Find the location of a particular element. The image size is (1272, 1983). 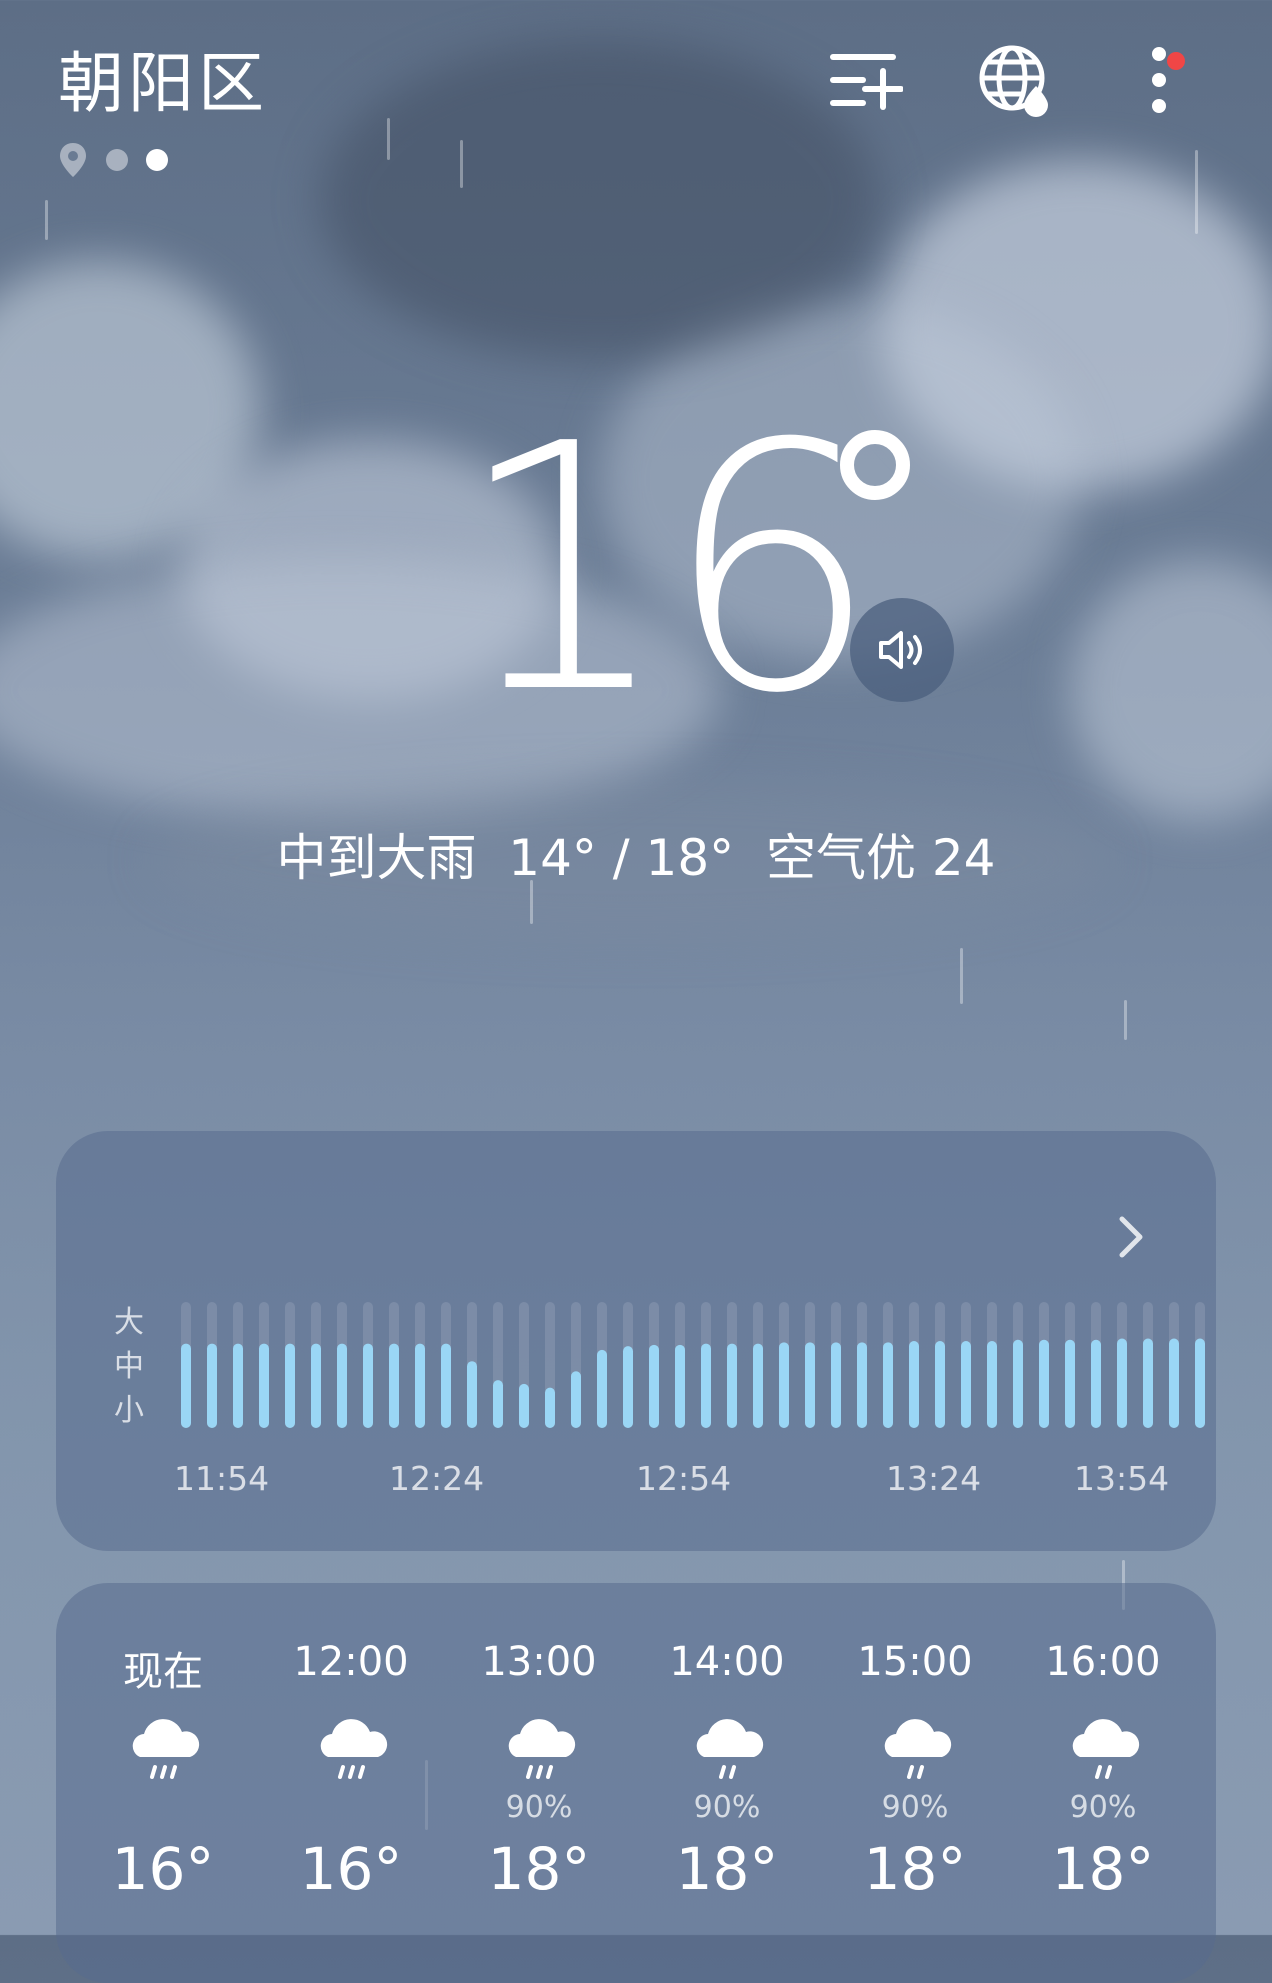

more-menu-icon is located at coordinates (1159, 80).